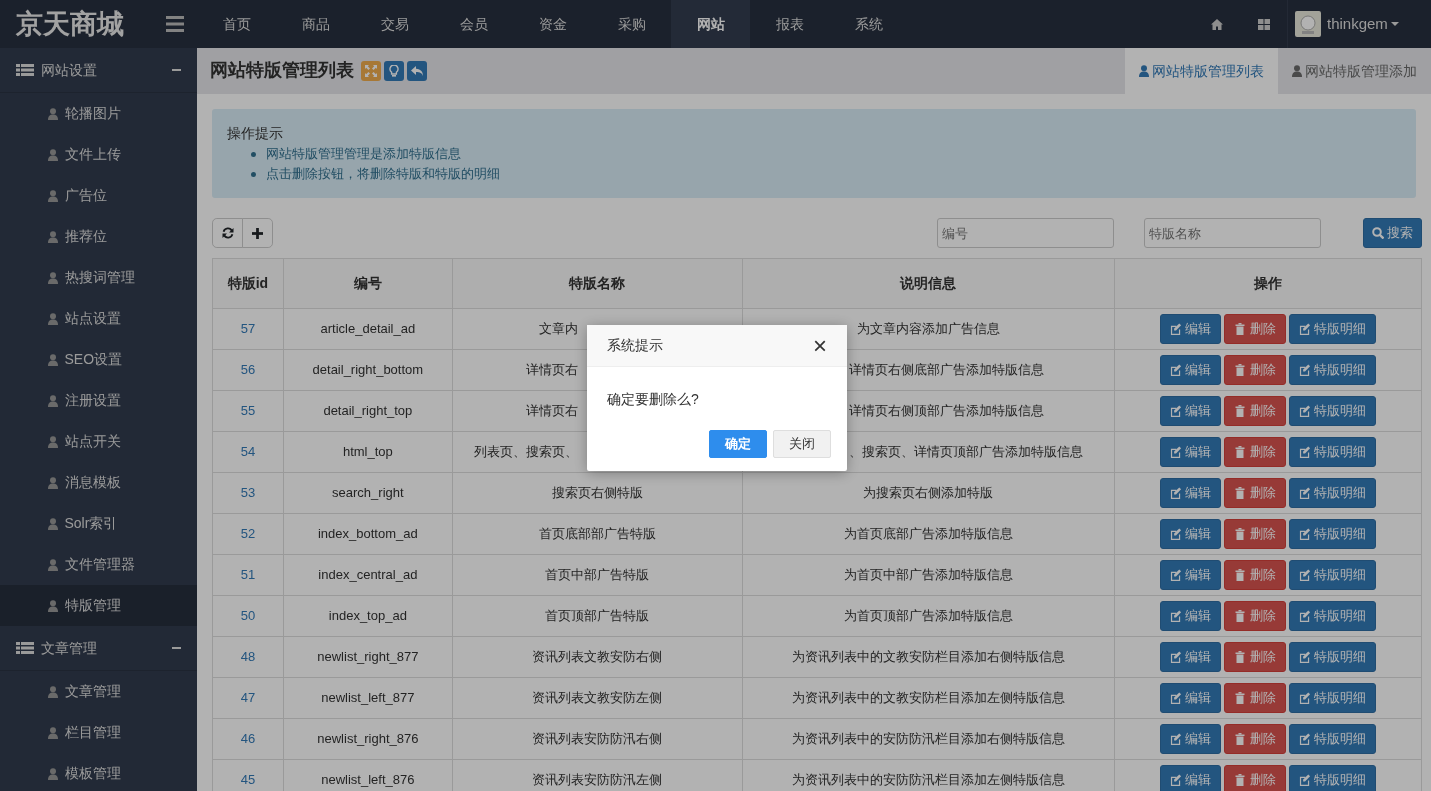 This screenshot has height=791, width=1431. Describe the element at coordinates (98, 564) in the screenshot. I see `sidebar-item: 文件管理器` at that location.